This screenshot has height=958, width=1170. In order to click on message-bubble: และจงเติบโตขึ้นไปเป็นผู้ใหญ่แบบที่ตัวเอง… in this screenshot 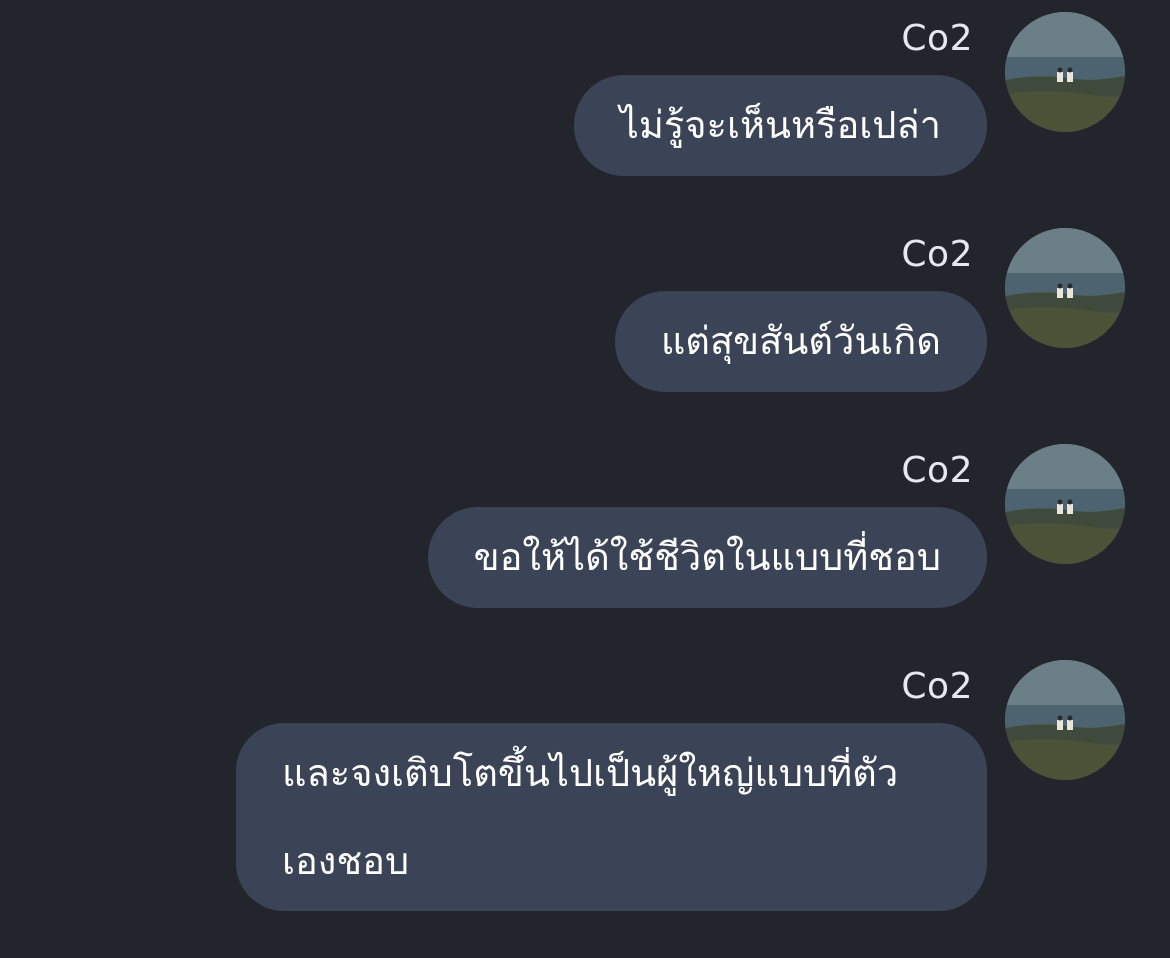, I will do `click(611, 817)`.